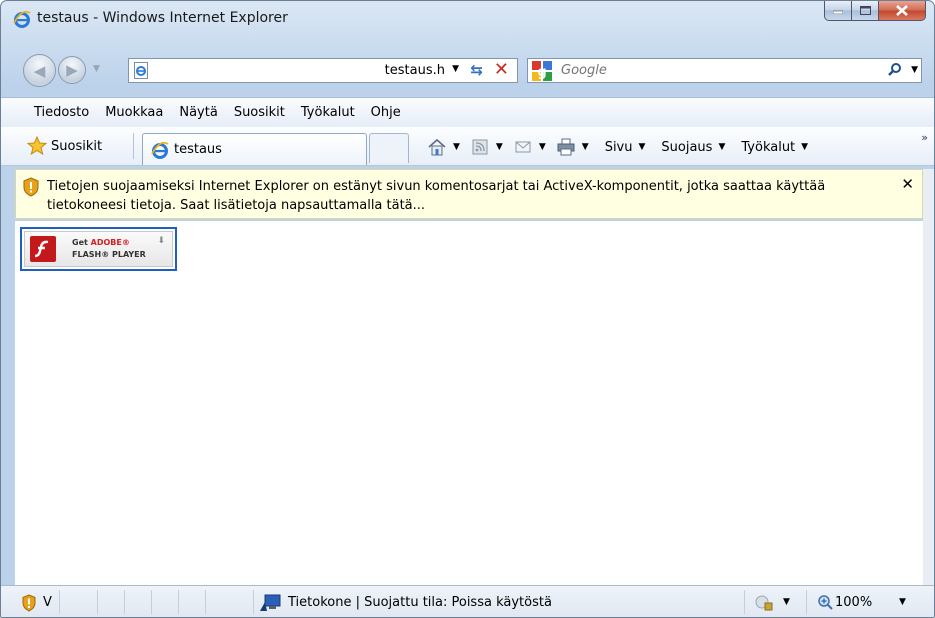  I want to click on tools-menu-button: Työkalut, so click(768, 147).